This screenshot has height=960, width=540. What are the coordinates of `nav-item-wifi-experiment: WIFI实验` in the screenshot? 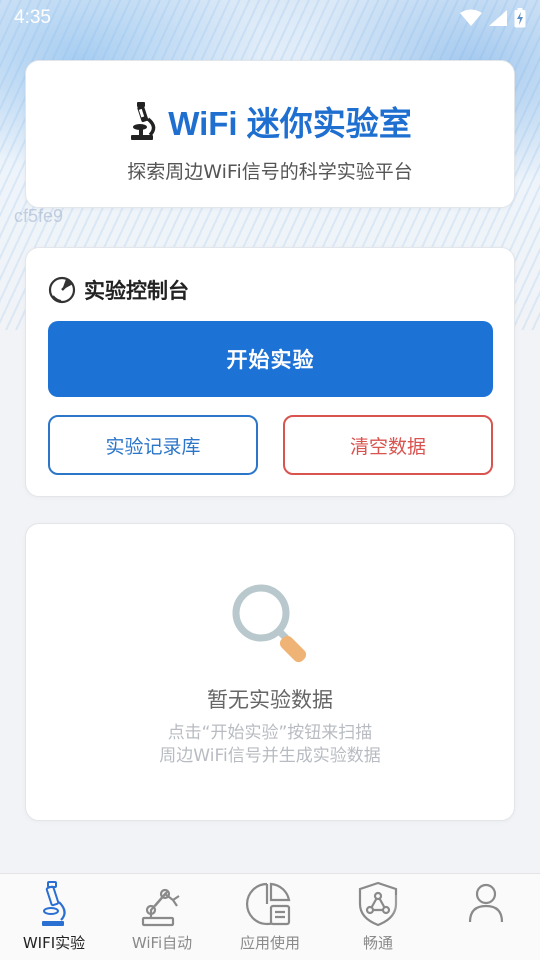 It's located at (54, 917).